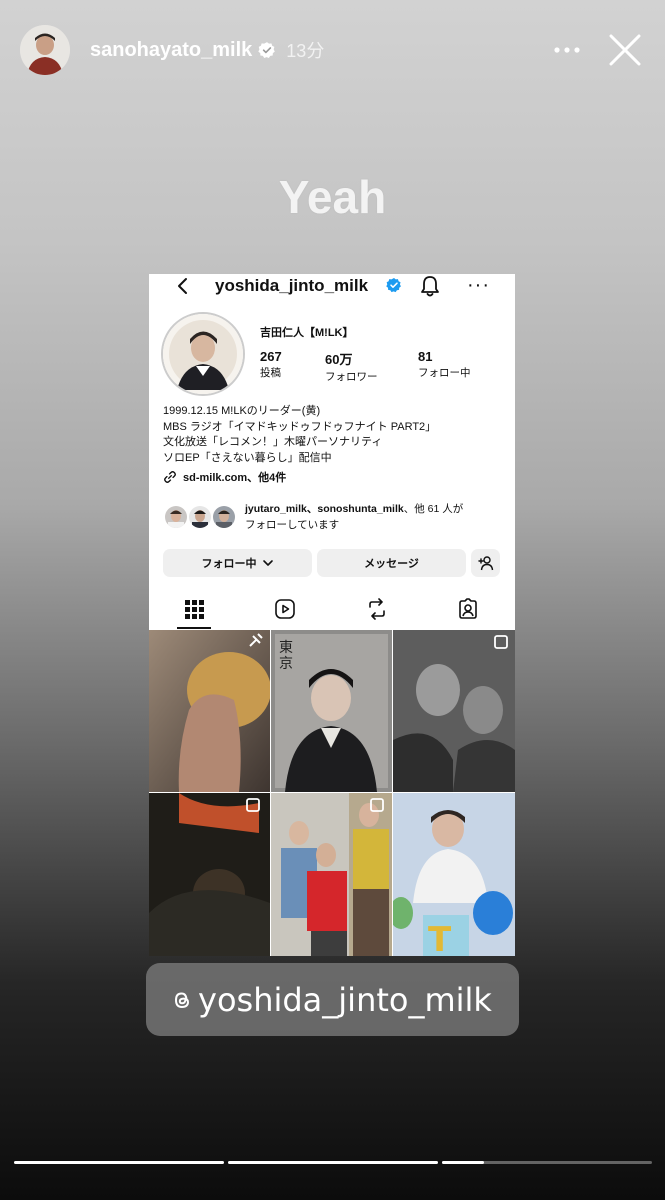  Describe the element at coordinates (203, 354) in the screenshot. I see `profile-avatar` at that location.